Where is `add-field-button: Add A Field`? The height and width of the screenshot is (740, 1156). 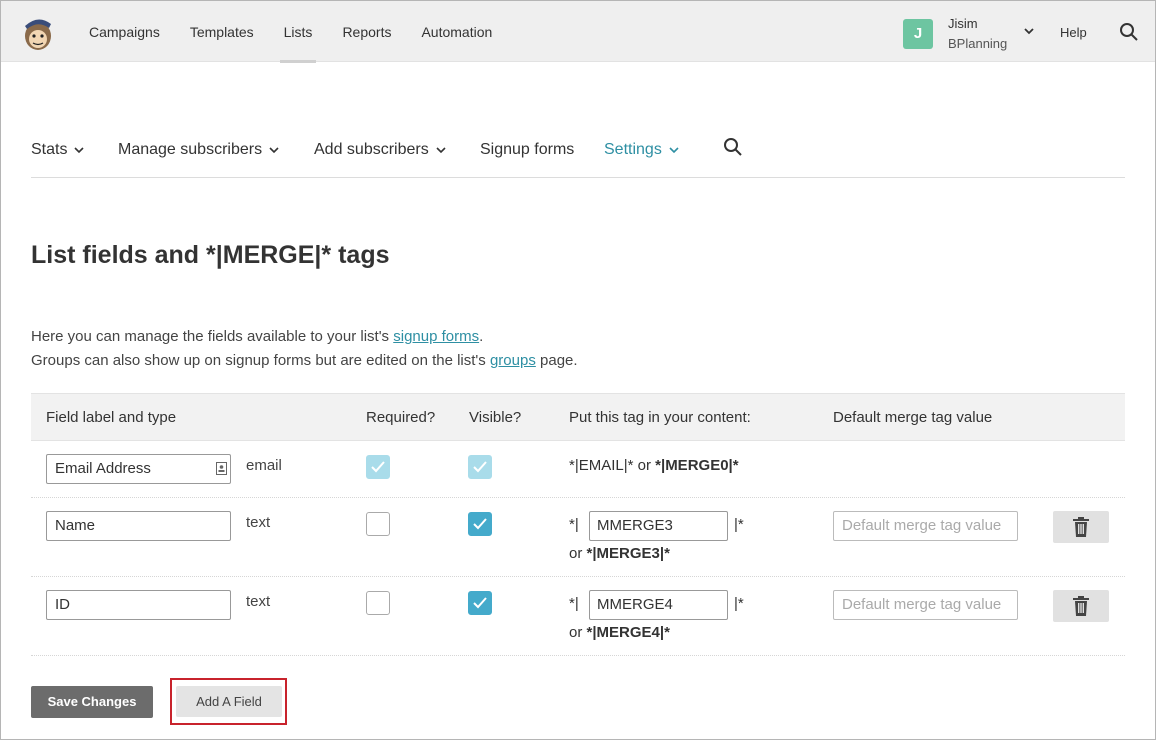
add-field-button: Add A Field is located at coordinates (229, 701).